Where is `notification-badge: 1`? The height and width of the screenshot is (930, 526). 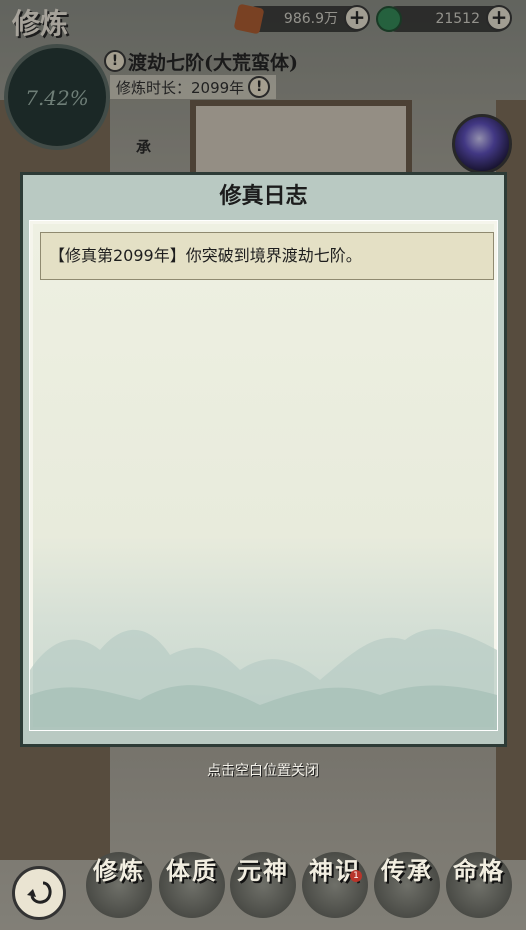
notification-badge: 1 is located at coordinates (356, 876).